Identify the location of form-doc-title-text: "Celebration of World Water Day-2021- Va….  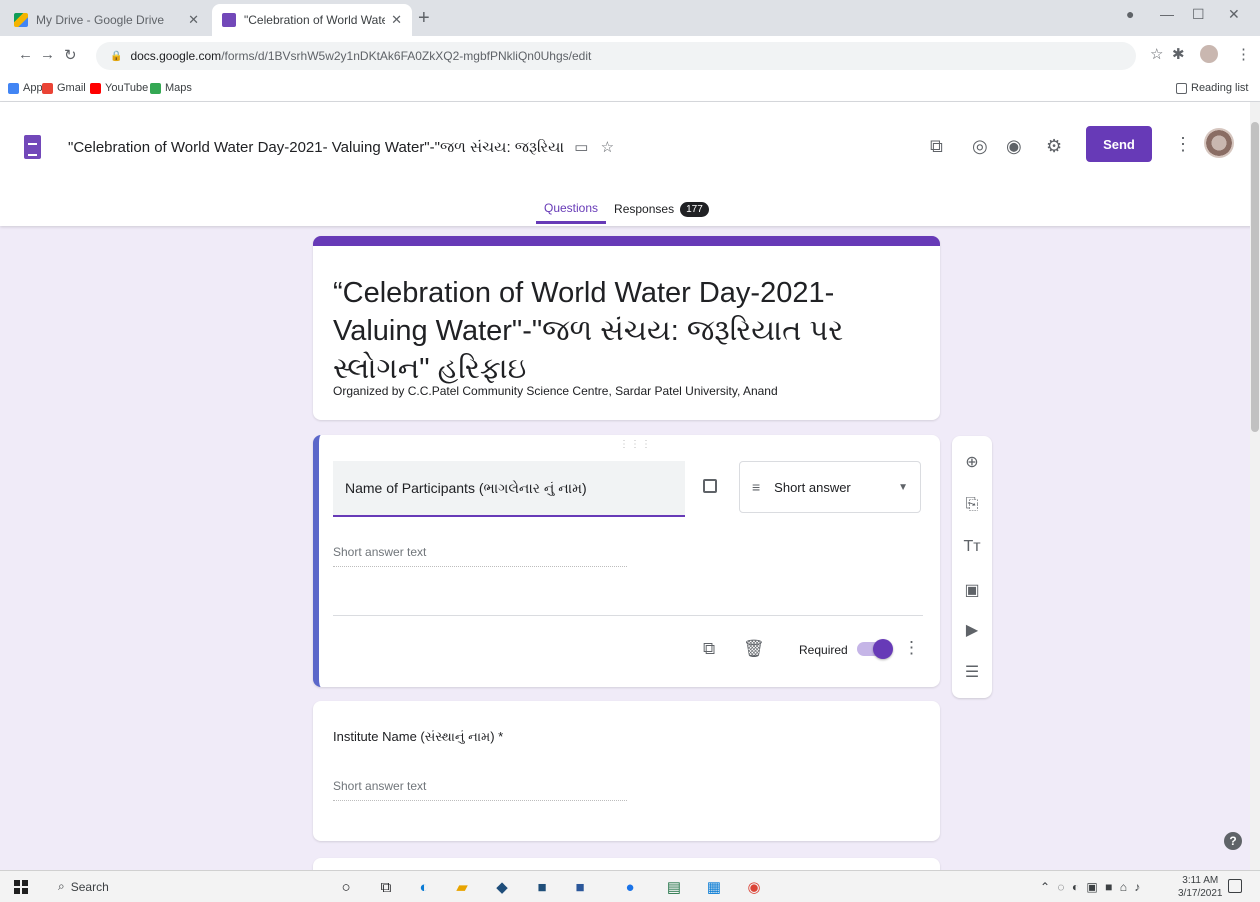
(316, 147).